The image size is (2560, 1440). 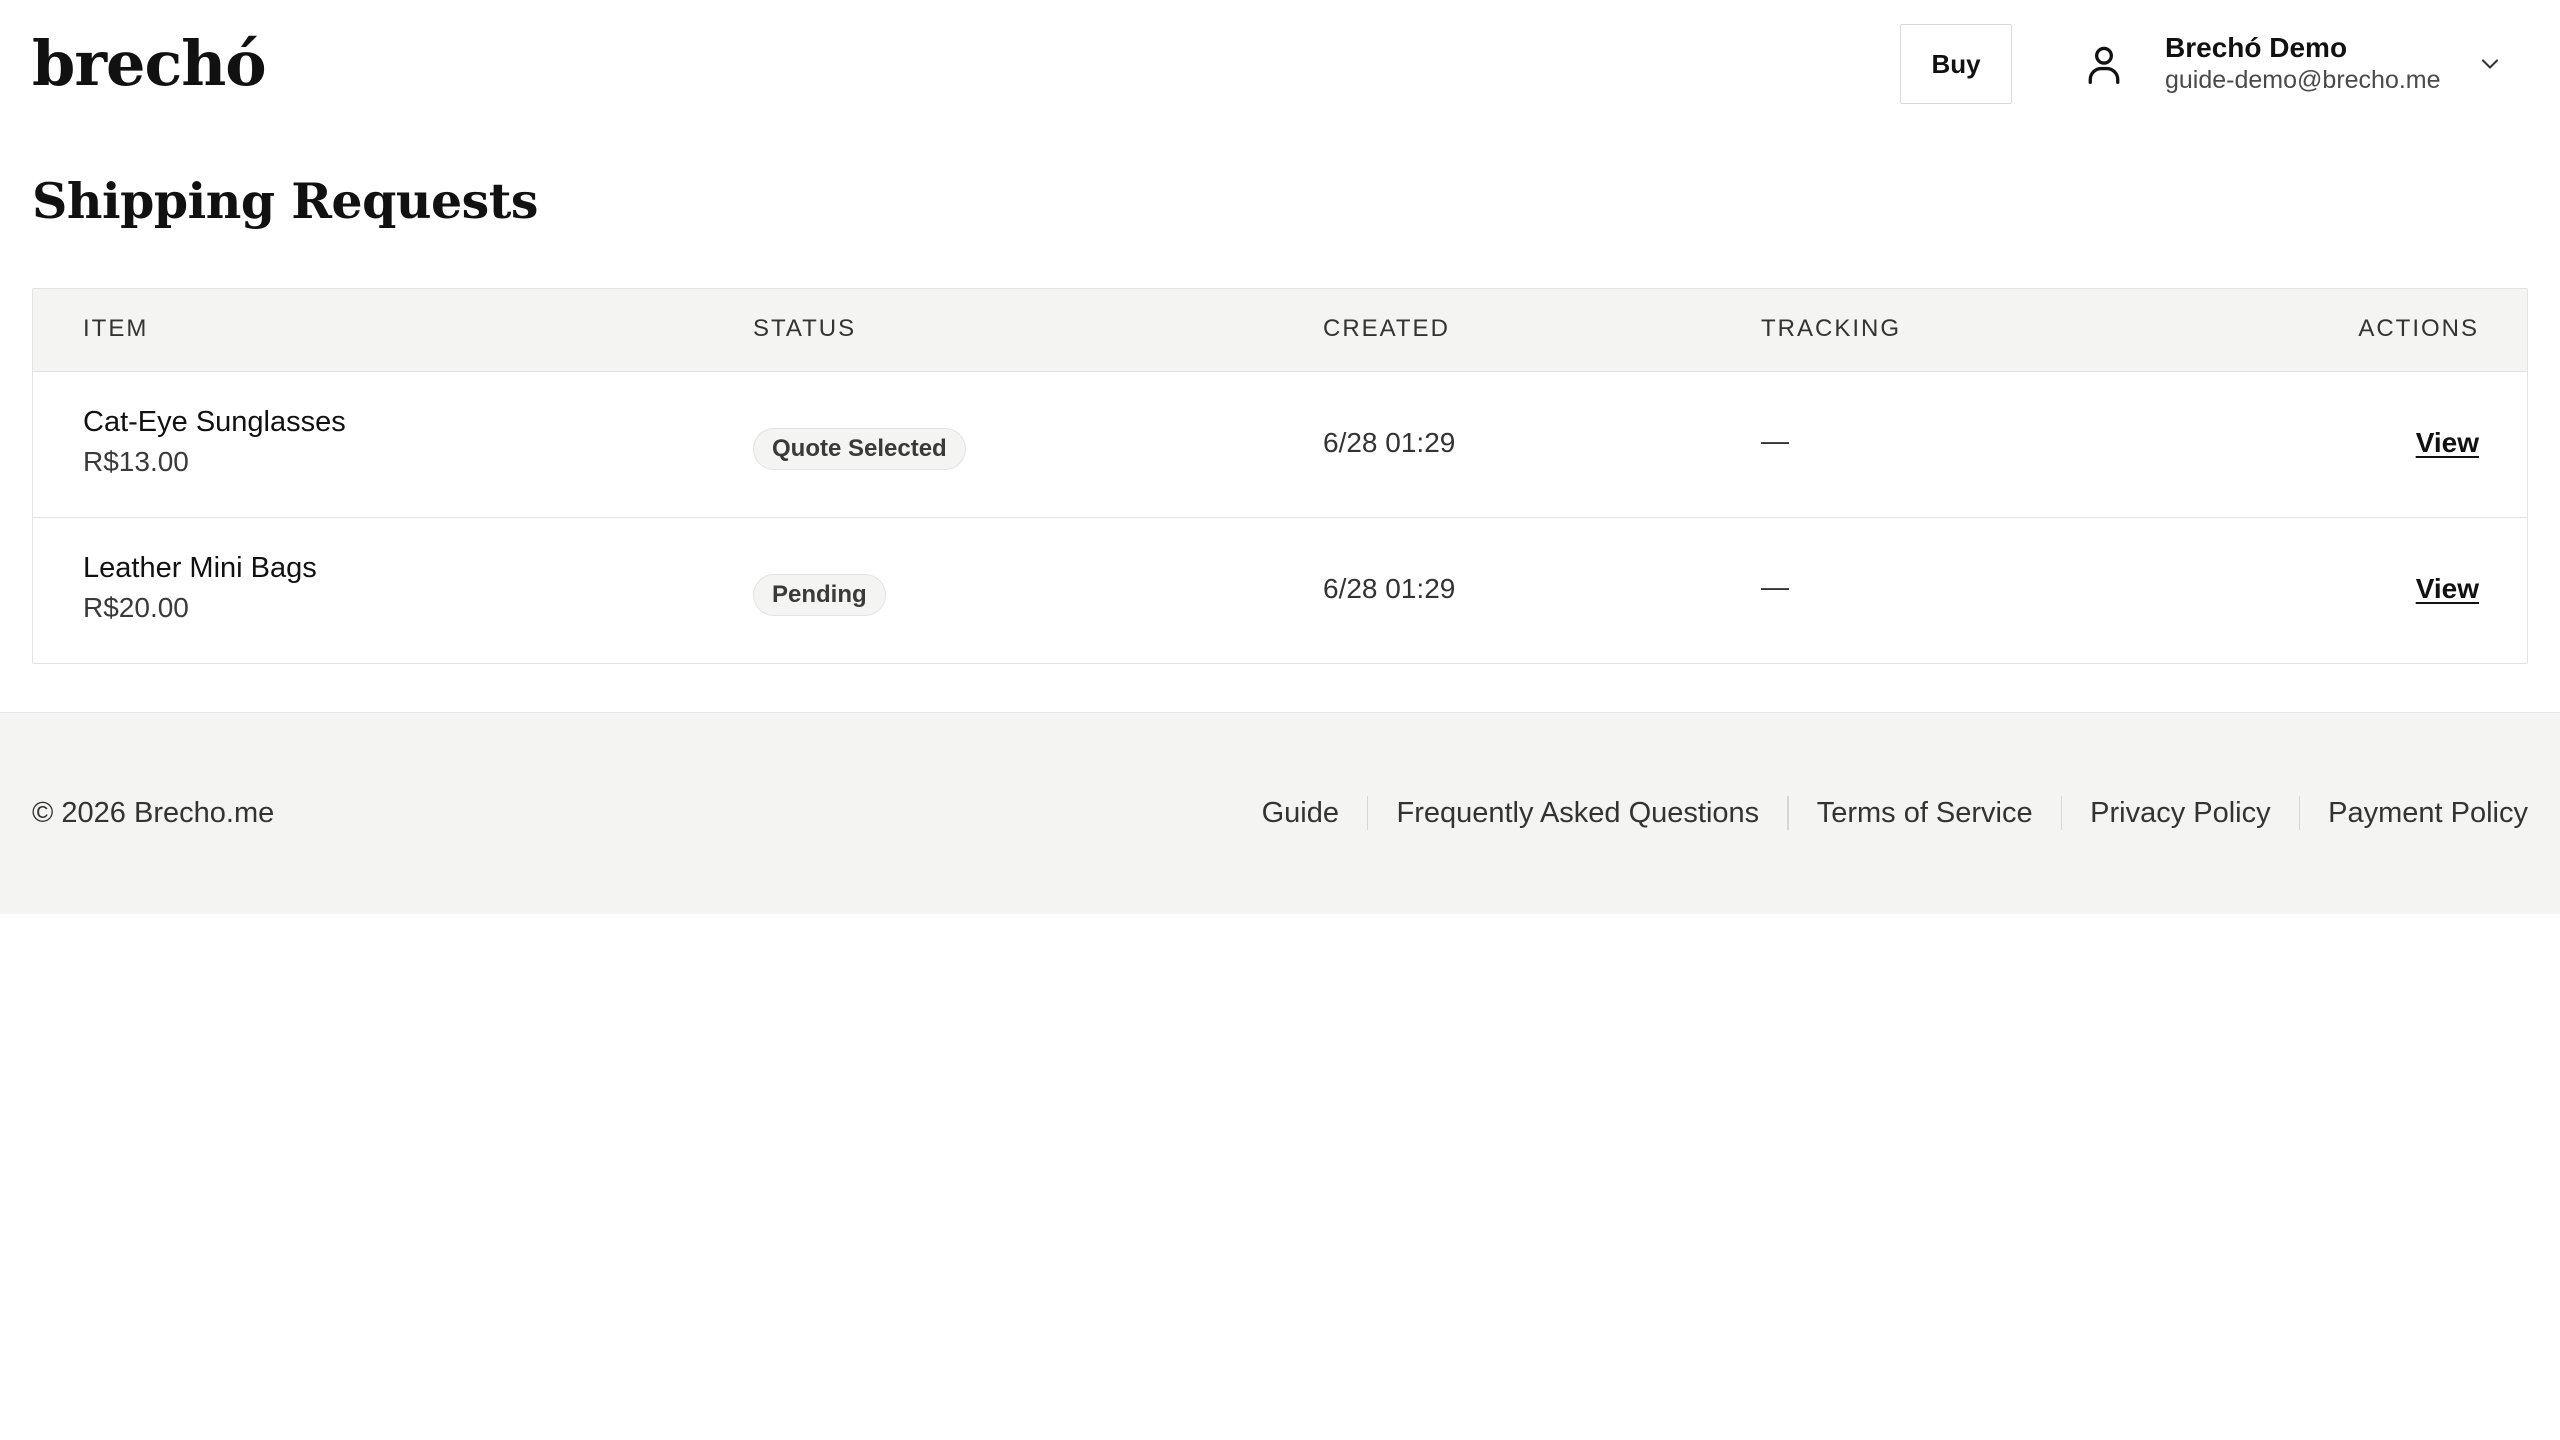 What do you see at coordinates (214, 422) in the screenshot?
I see `item-name: Cat-Eye Sunglasses` at bounding box center [214, 422].